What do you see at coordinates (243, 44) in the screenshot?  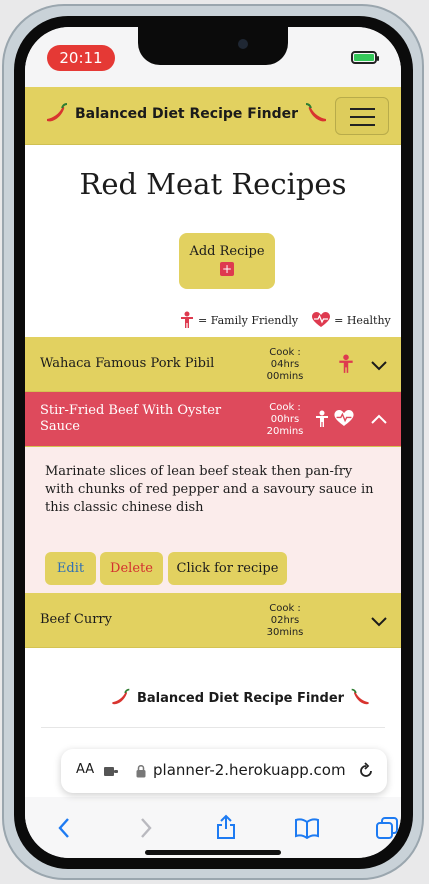 I see `camera-icon` at bounding box center [243, 44].